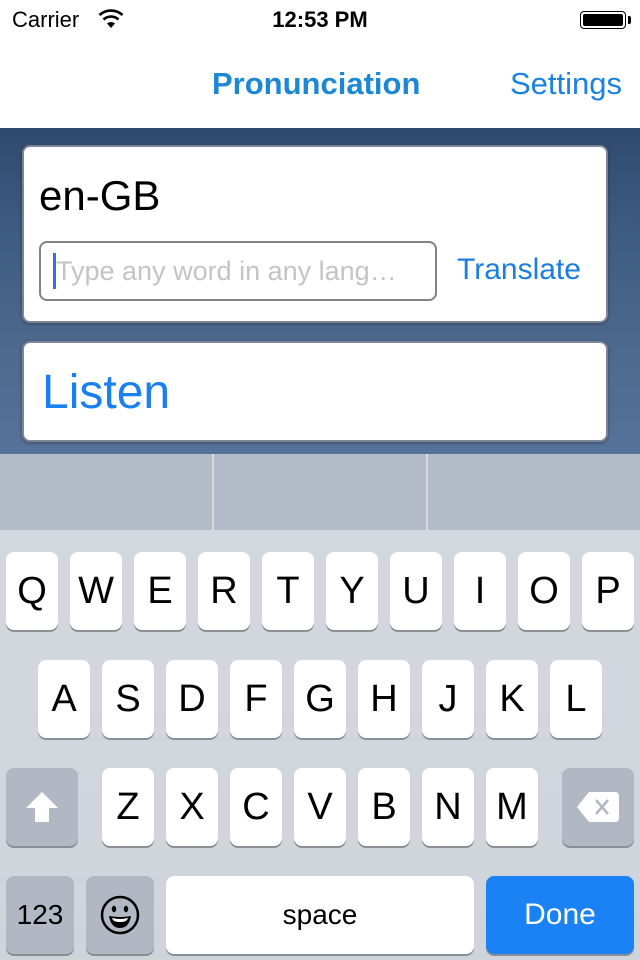  I want to click on key-m: M, so click(512, 807).